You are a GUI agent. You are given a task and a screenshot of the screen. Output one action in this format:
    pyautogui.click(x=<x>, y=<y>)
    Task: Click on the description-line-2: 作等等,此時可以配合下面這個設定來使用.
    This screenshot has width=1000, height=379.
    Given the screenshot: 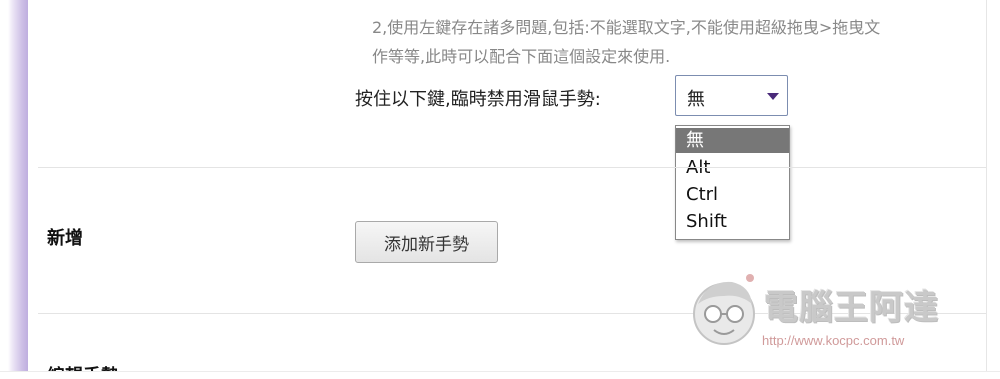 What is the action you would take?
    pyautogui.click(x=521, y=56)
    